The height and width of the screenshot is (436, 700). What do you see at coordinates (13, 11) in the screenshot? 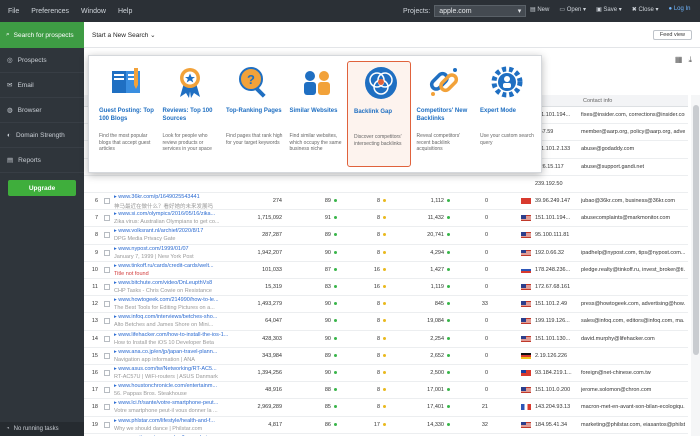
I see `menu-file: File` at bounding box center [13, 11].